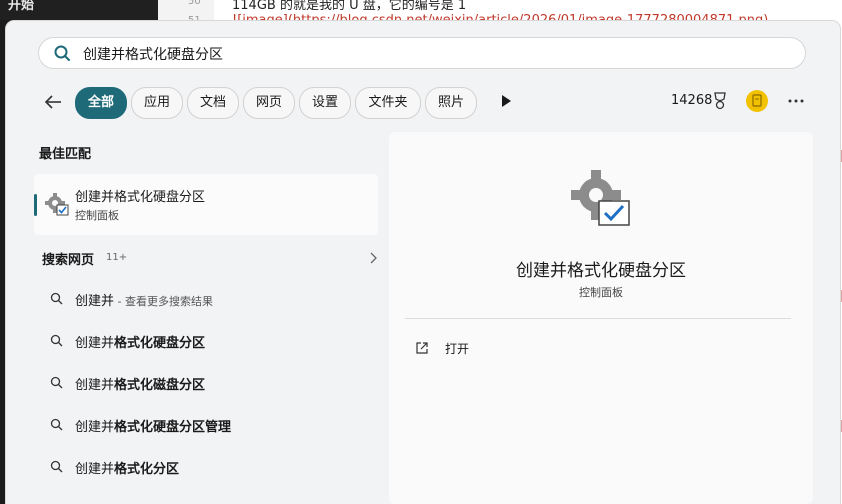  What do you see at coordinates (451, 103) in the screenshot?
I see `tab-photos: 照片` at bounding box center [451, 103].